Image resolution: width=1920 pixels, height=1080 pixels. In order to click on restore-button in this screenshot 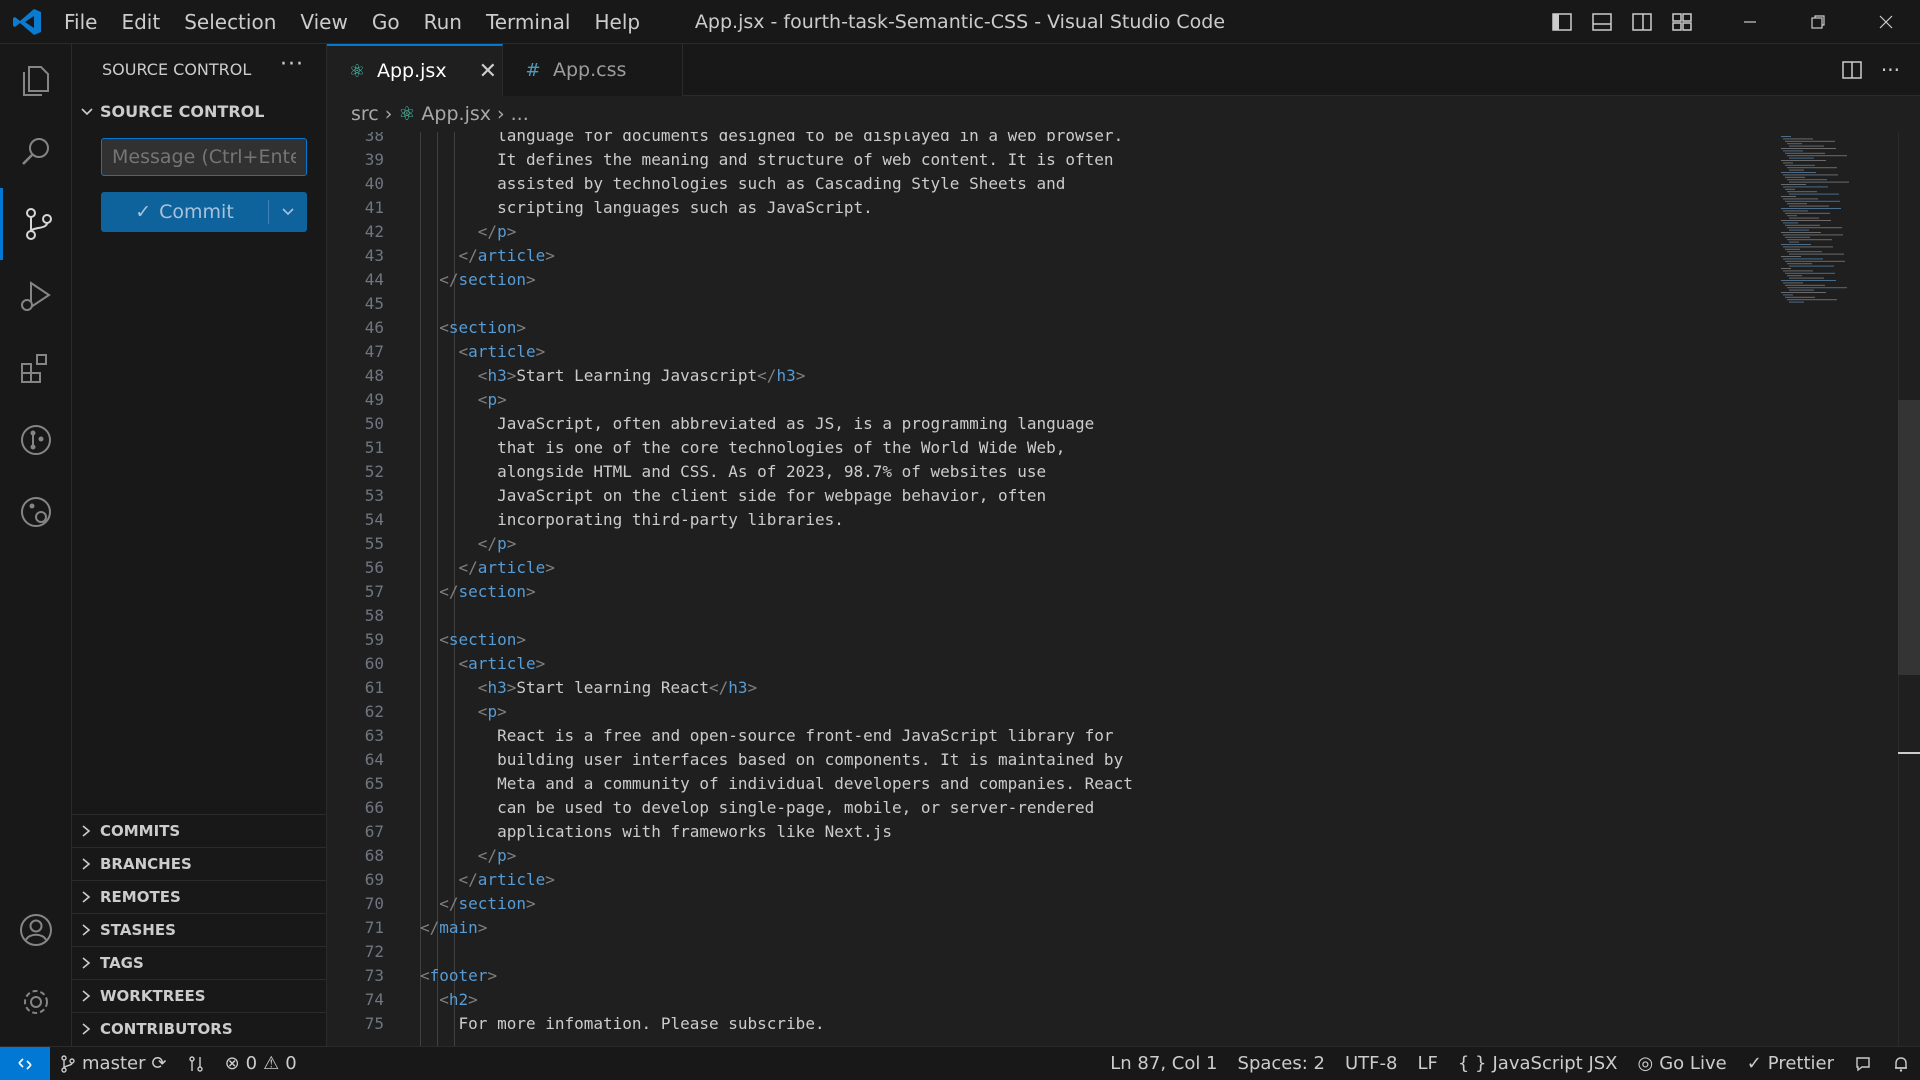, I will do `click(1818, 22)`.